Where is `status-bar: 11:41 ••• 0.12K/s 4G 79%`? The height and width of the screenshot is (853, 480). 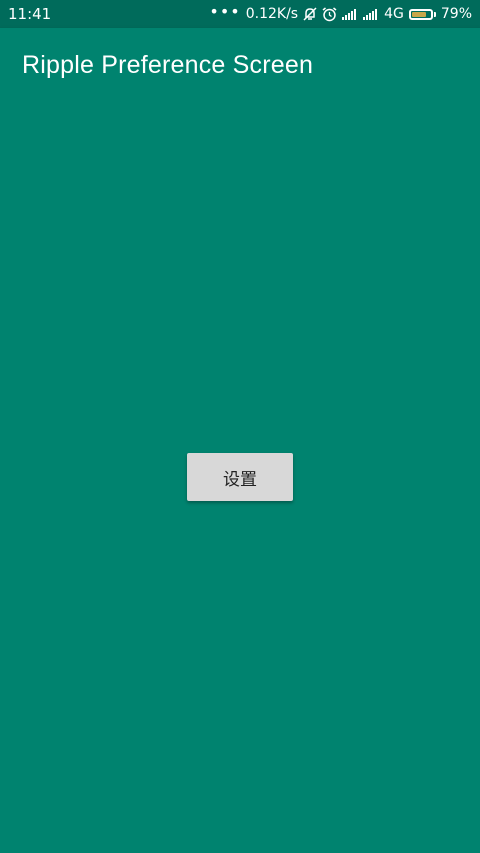
status-bar: 11:41 ••• 0.12K/s 4G 79% is located at coordinates (240, 14).